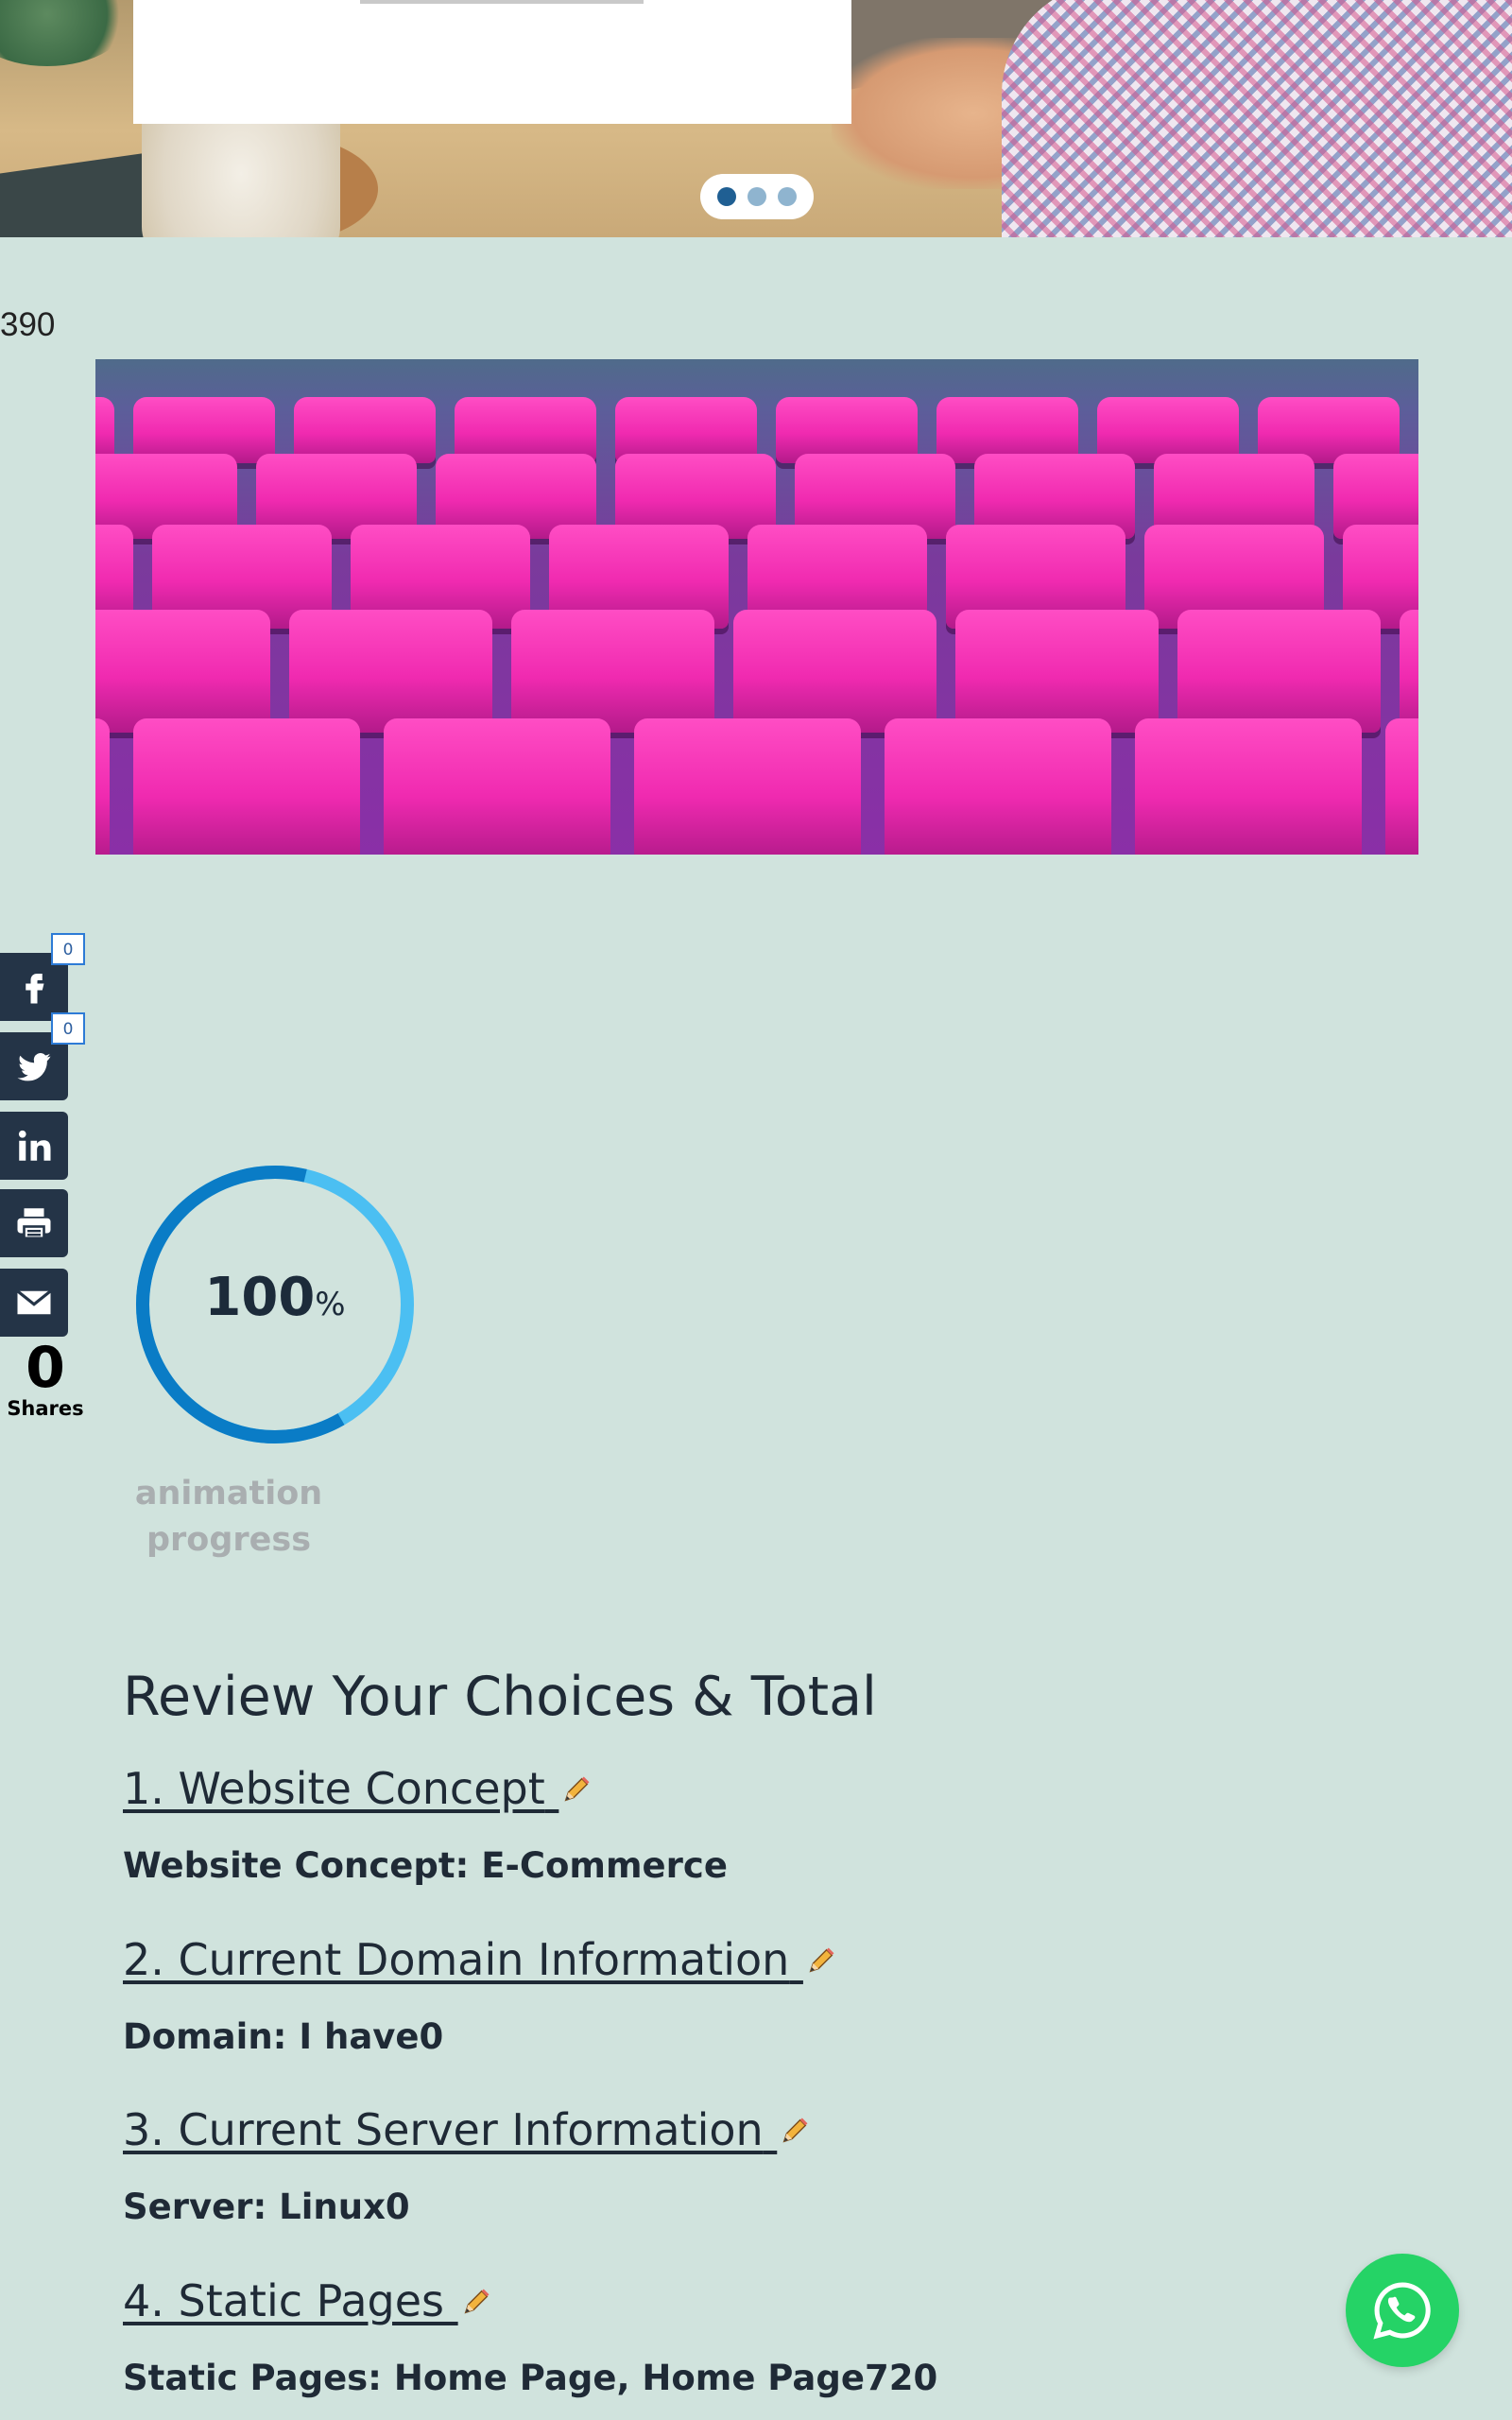 The height and width of the screenshot is (2420, 1512). What do you see at coordinates (229, 1517) in the screenshot?
I see `progress-caption: animation progress` at bounding box center [229, 1517].